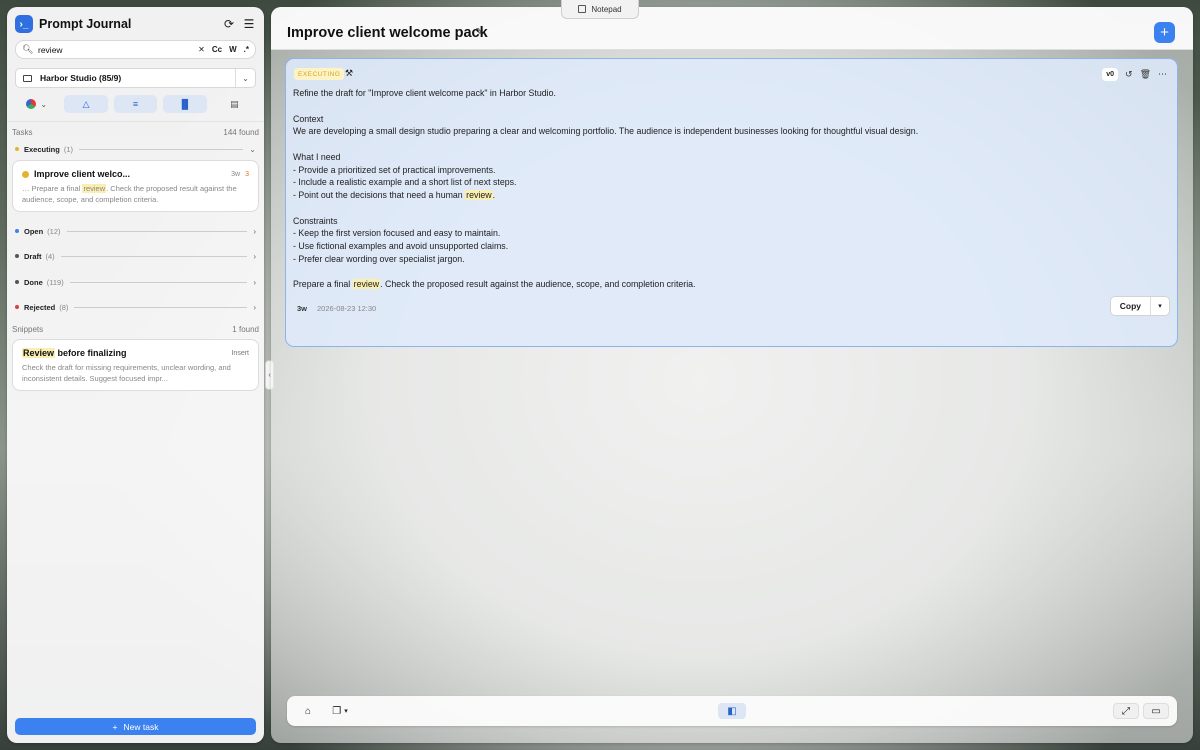 The image size is (1200, 750). Describe the element at coordinates (135, 78) in the screenshot. I see `project-select: Harbor Studio (85/9) ⌄` at that location.